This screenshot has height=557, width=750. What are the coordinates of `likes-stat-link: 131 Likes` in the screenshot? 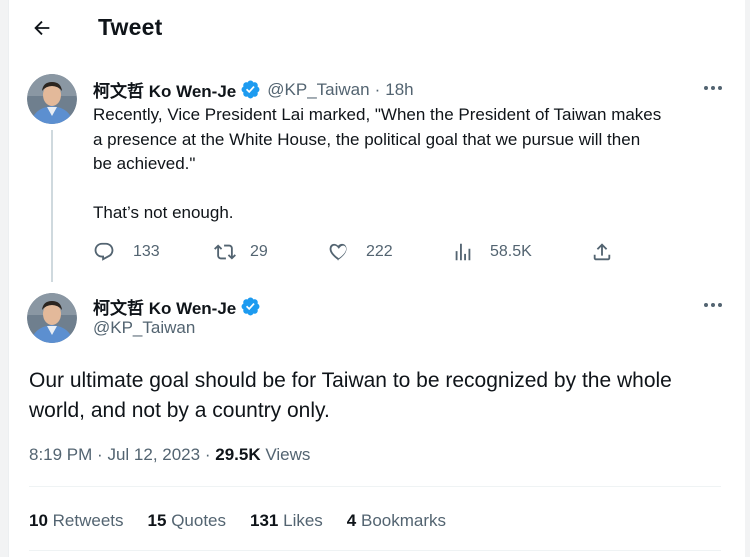 It's located at (286, 521).